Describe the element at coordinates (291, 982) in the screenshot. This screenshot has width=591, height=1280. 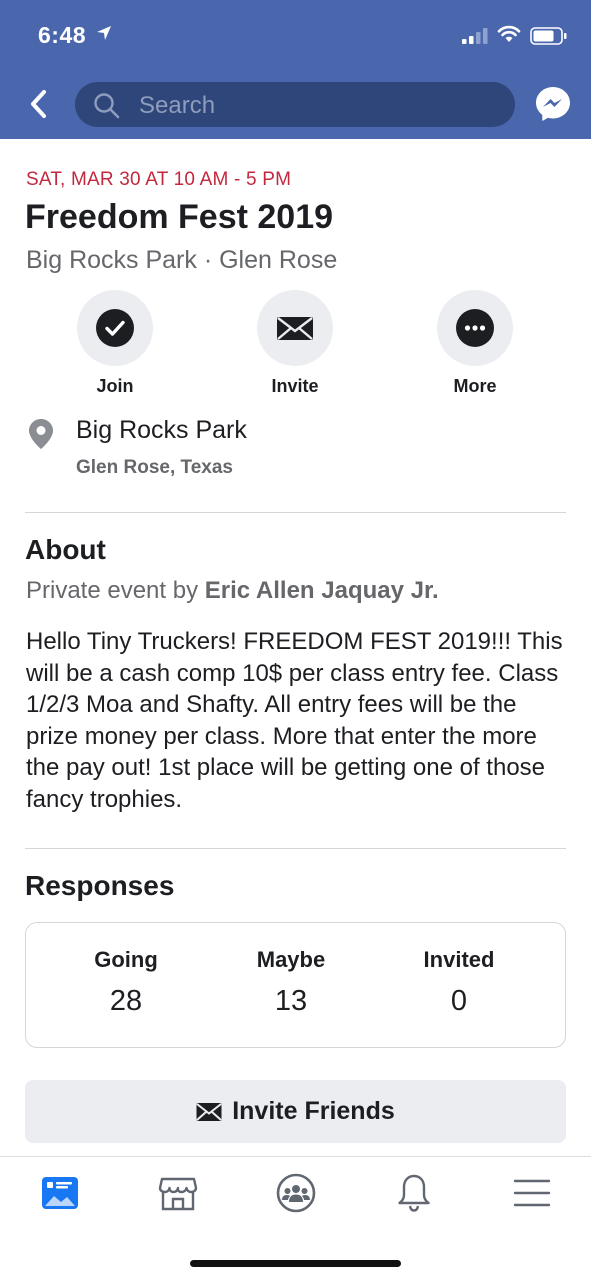
I see `response-maybe: Maybe 13` at that location.